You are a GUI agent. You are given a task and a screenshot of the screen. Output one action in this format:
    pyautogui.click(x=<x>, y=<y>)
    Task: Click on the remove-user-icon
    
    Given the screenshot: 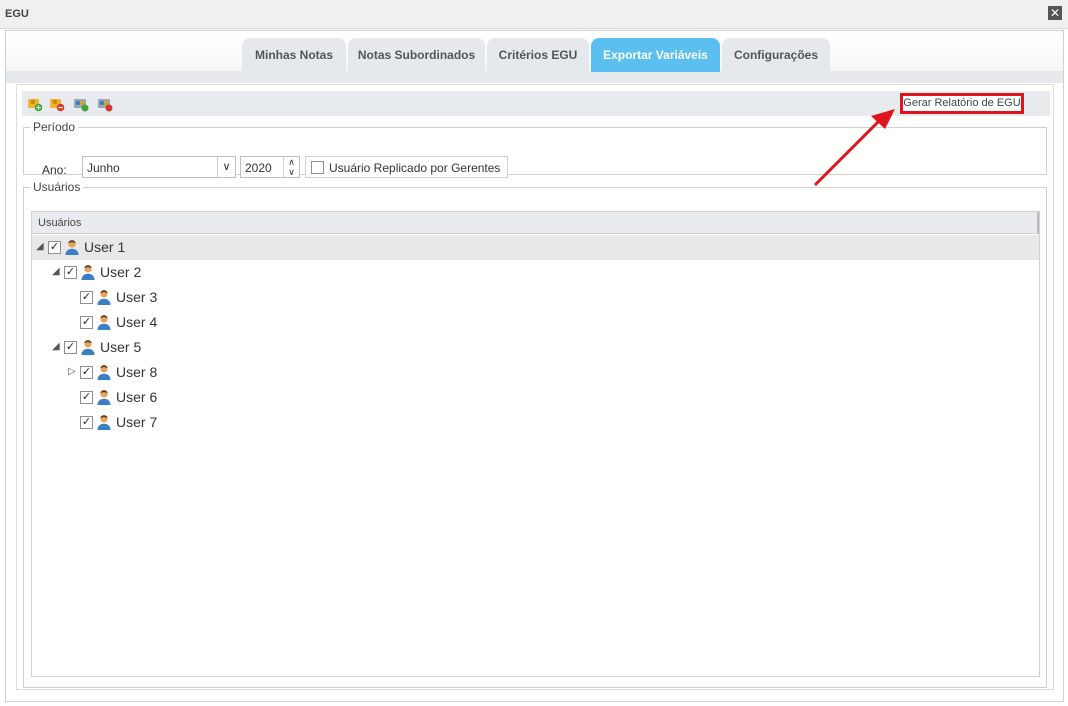 What is the action you would take?
    pyautogui.click(x=57, y=104)
    